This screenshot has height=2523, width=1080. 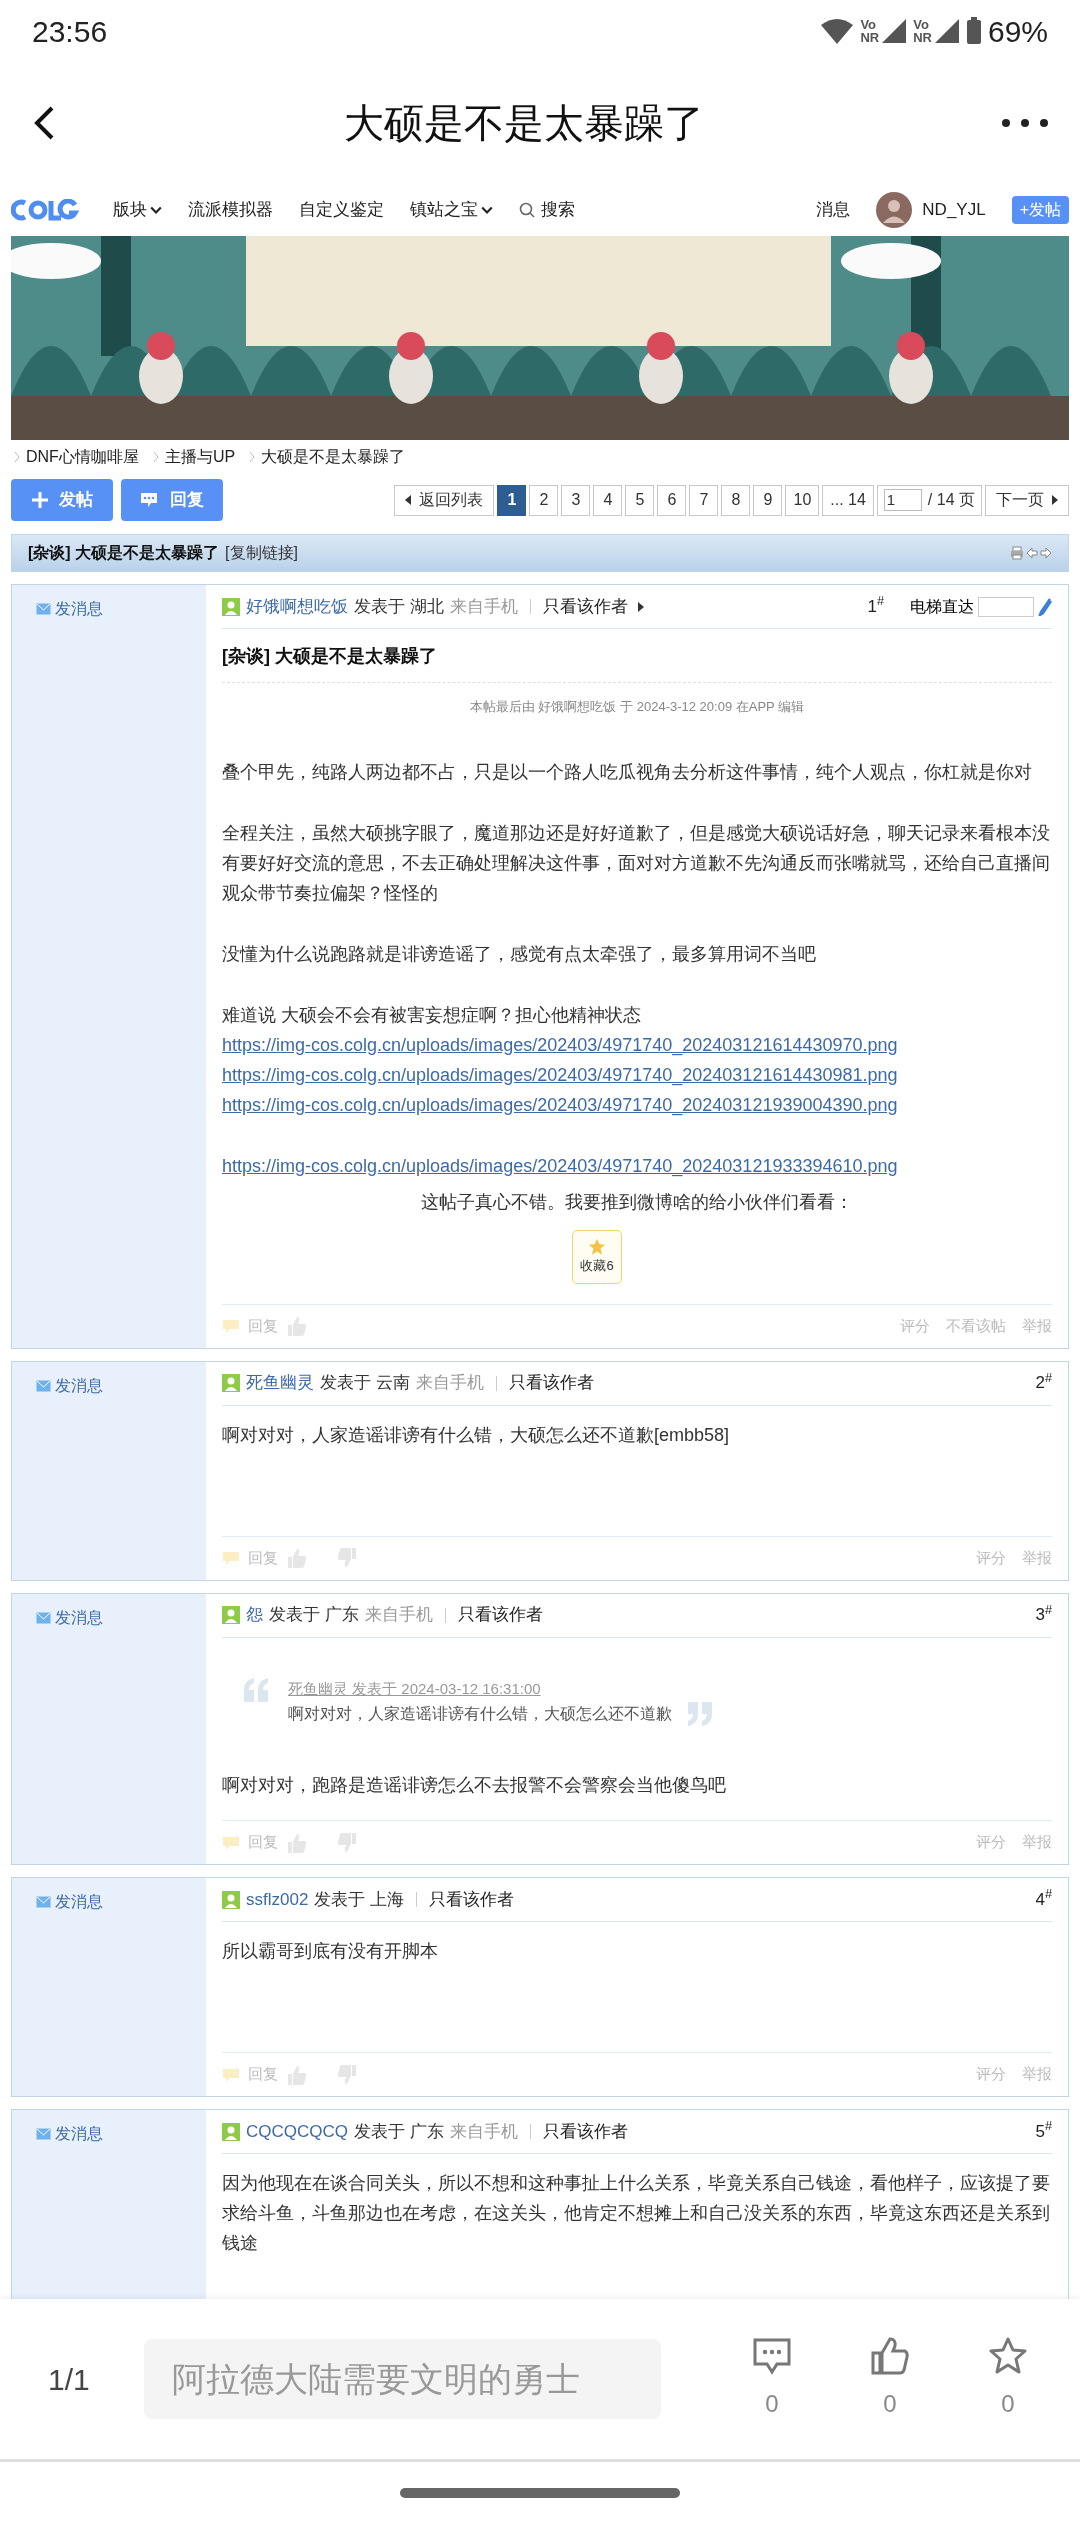 I want to click on page-button: 10, so click(x=802, y=500).